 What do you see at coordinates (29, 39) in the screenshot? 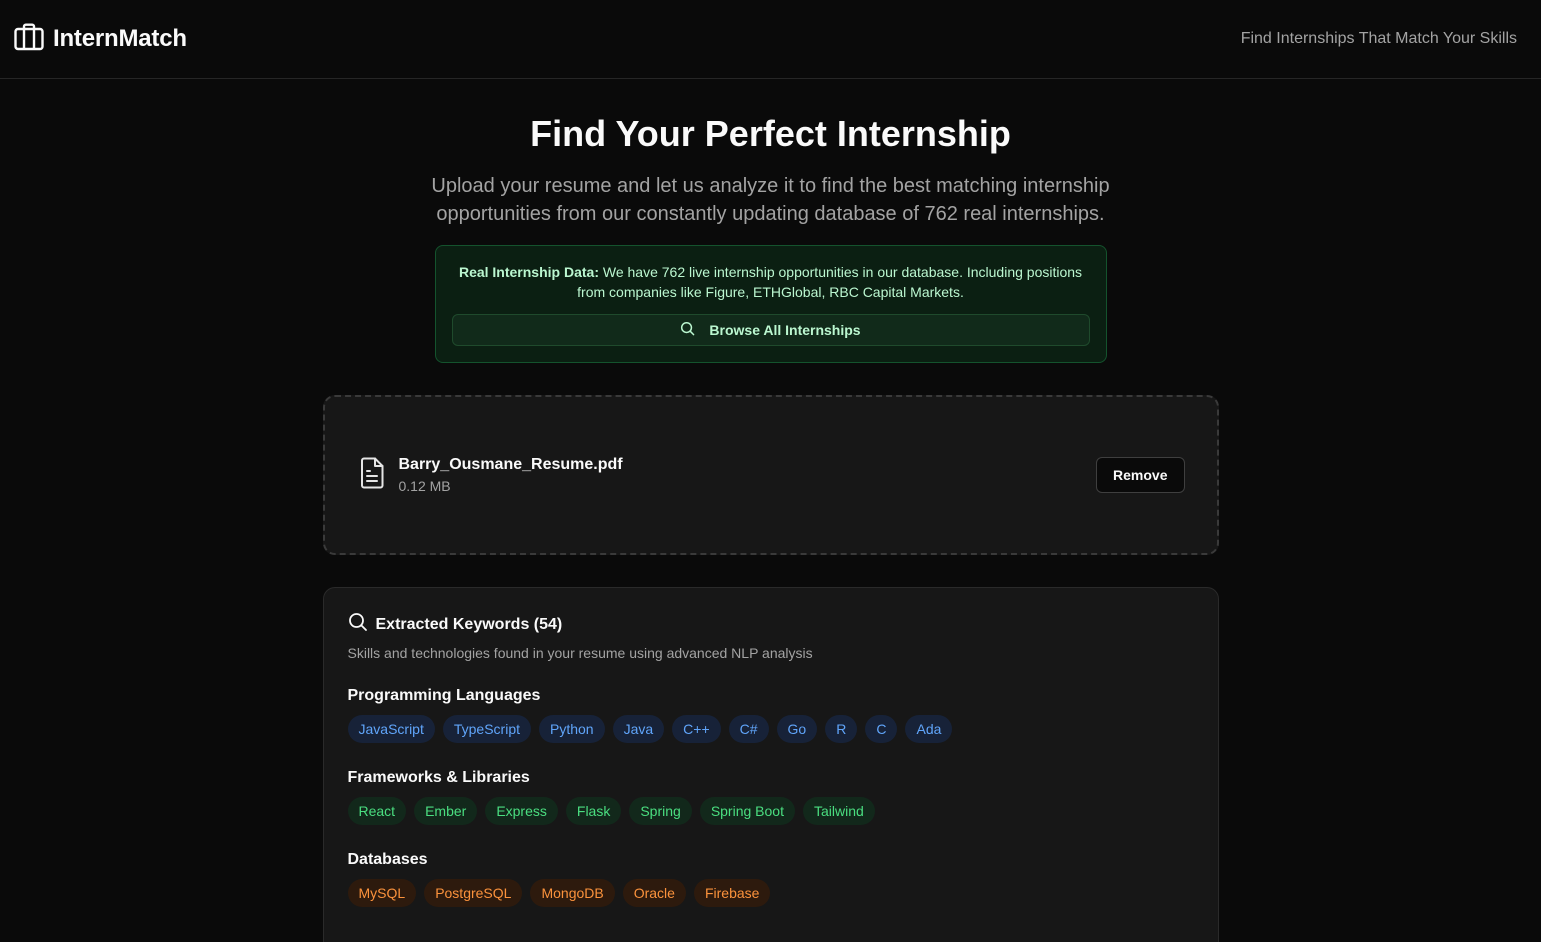
I see `briefcase-icon` at bounding box center [29, 39].